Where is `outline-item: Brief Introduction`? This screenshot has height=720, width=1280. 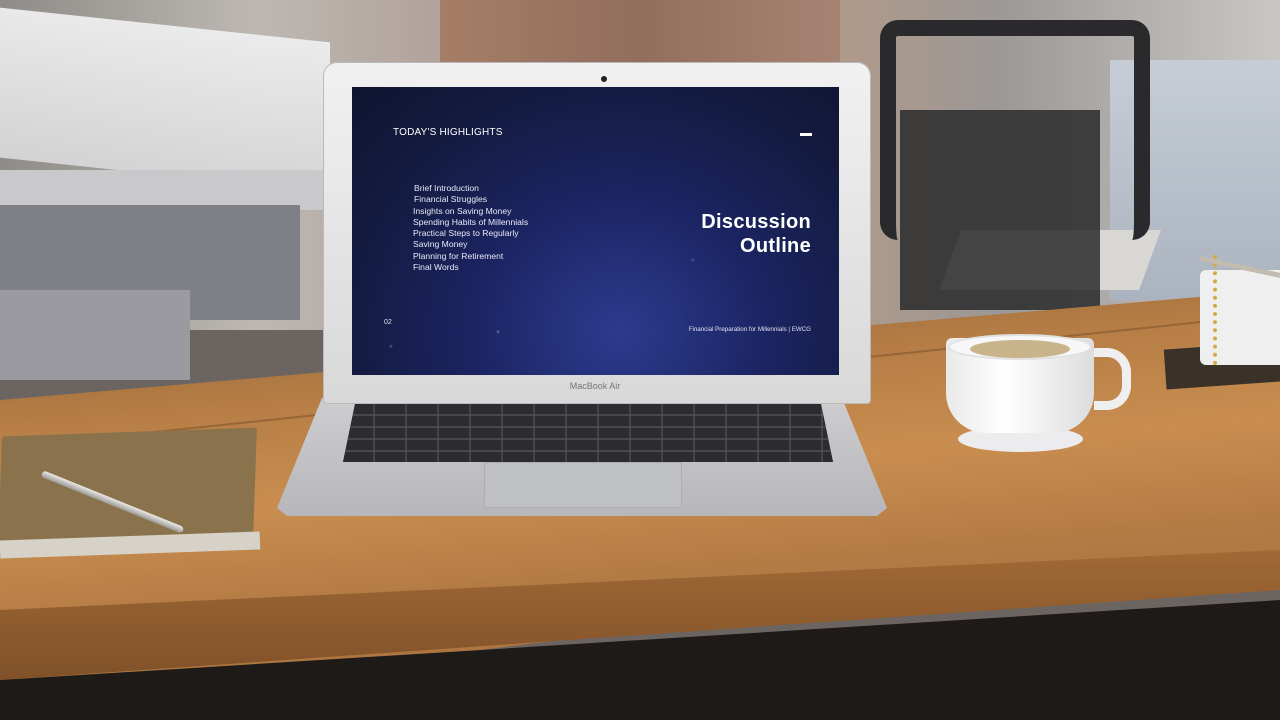 outline-item: Brief Introduction is located at coordinates (446, 188).